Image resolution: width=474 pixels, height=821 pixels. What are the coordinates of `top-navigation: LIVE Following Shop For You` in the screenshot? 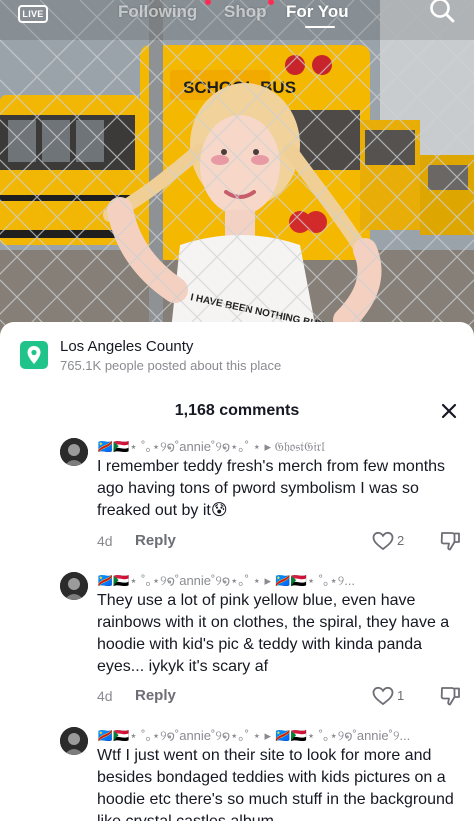 It's located at (237, 14).